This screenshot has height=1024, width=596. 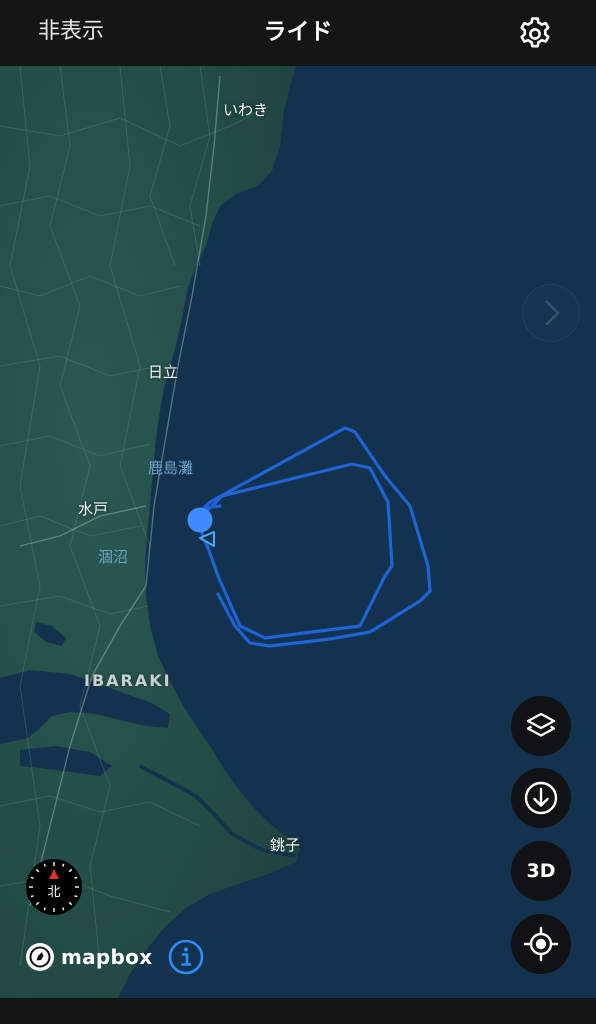 What do you see at coordinates (285, 845) in the screenshot?
I see `map-label-choshi: 銚子` at bounding box center [285, 845].